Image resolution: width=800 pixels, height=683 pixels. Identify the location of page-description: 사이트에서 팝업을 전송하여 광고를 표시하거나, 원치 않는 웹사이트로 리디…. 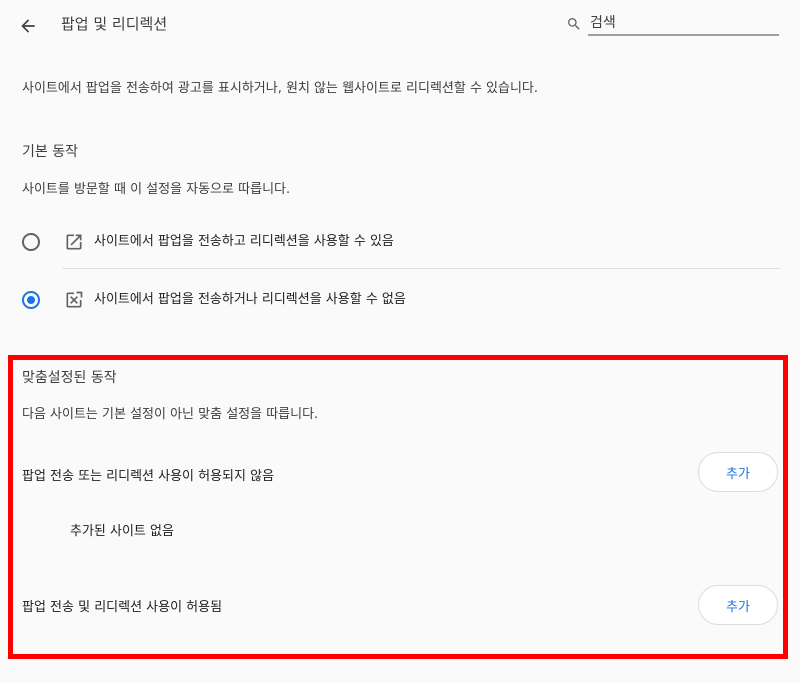
(280, 88).